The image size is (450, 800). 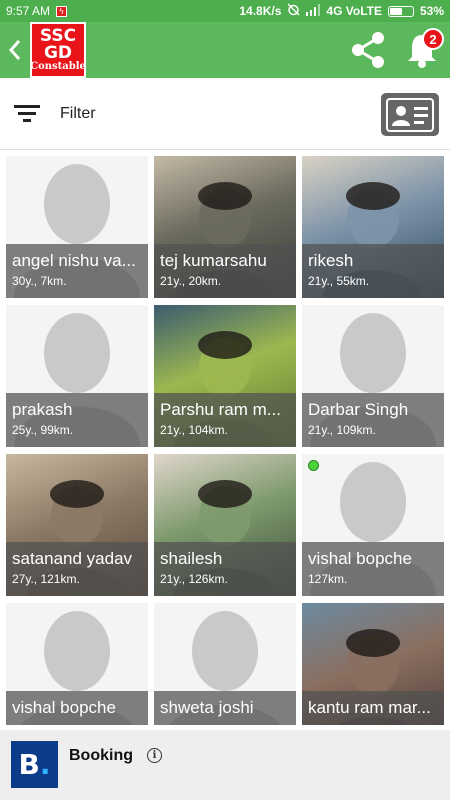 What do you see at coordinates (373, 420) in the screenshot?
I see `profile-caption: Darbar Singh 21y., 109km.` at bounding box center [373, 420].